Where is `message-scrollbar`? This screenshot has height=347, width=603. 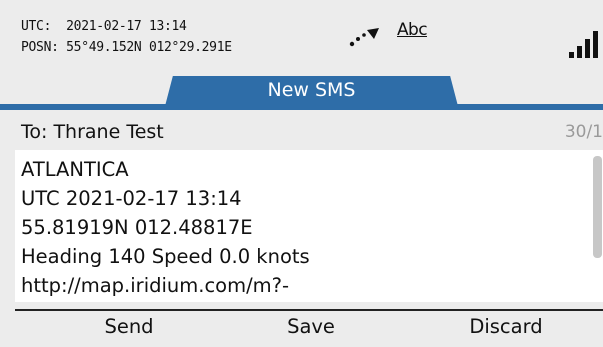
message-scrollbar is located at coordinates (598, 227).